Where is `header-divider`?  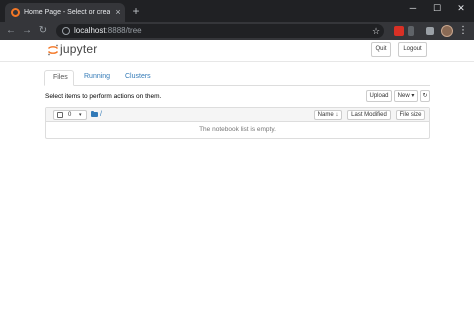
header-divider is located at coordinates (237, 61).